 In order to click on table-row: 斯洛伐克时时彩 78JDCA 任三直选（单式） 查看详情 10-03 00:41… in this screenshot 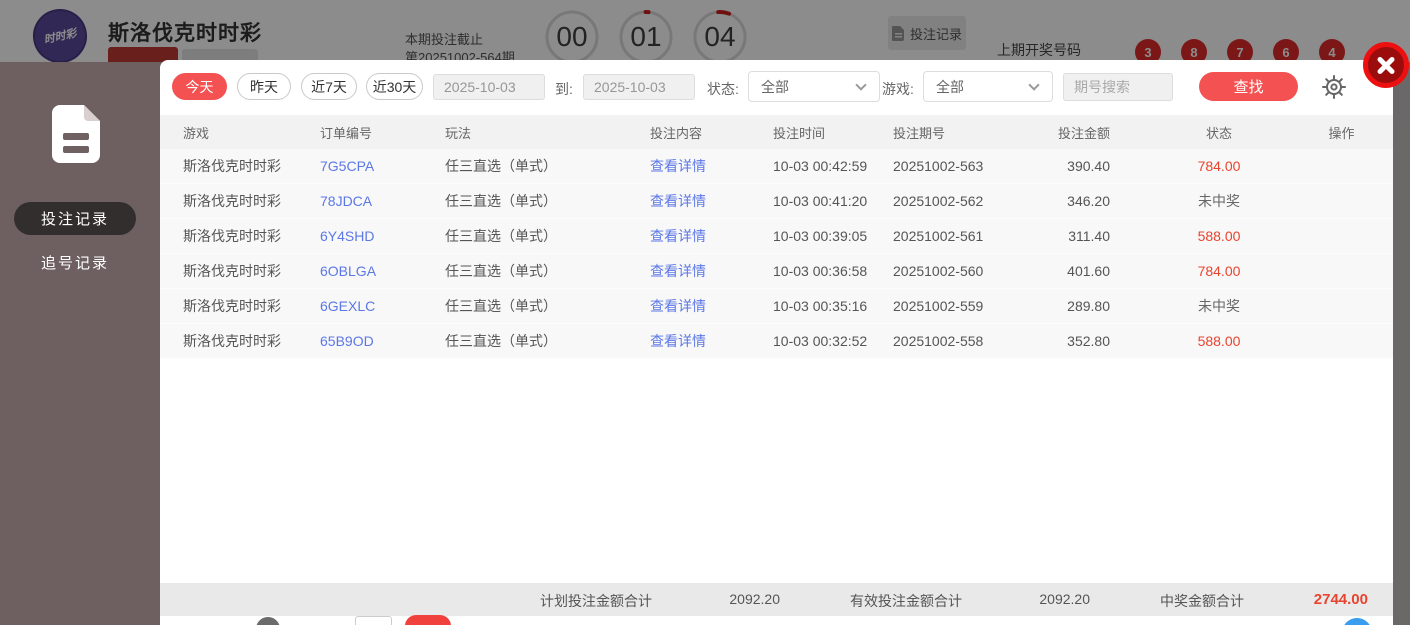, I will do `click(776, 201)`.